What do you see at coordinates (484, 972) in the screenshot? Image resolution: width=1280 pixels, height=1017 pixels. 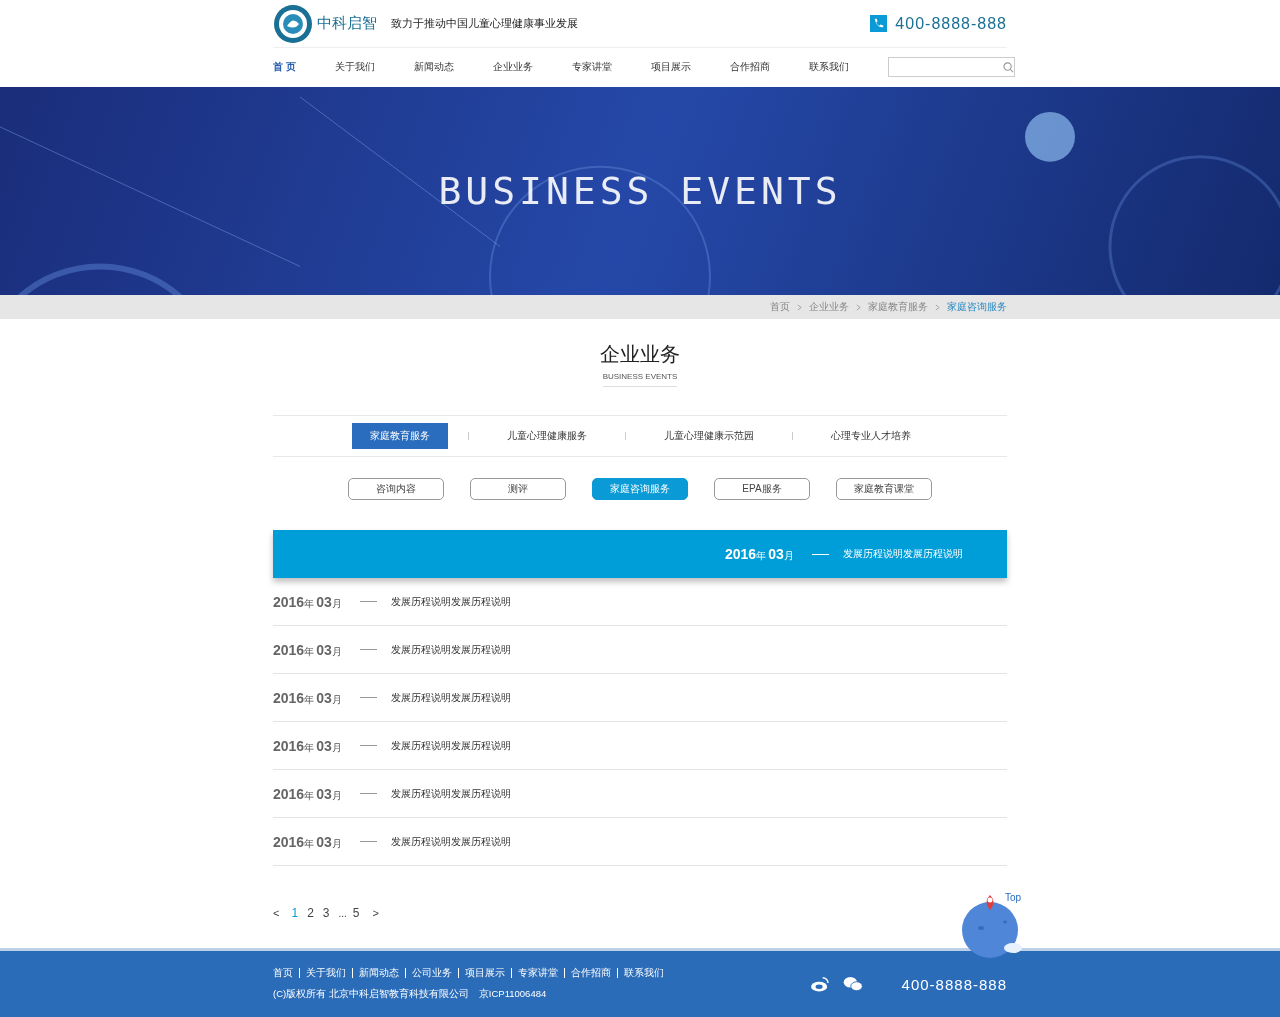 I see `footer-link: 项目展示` at bounding box center [484, 972].